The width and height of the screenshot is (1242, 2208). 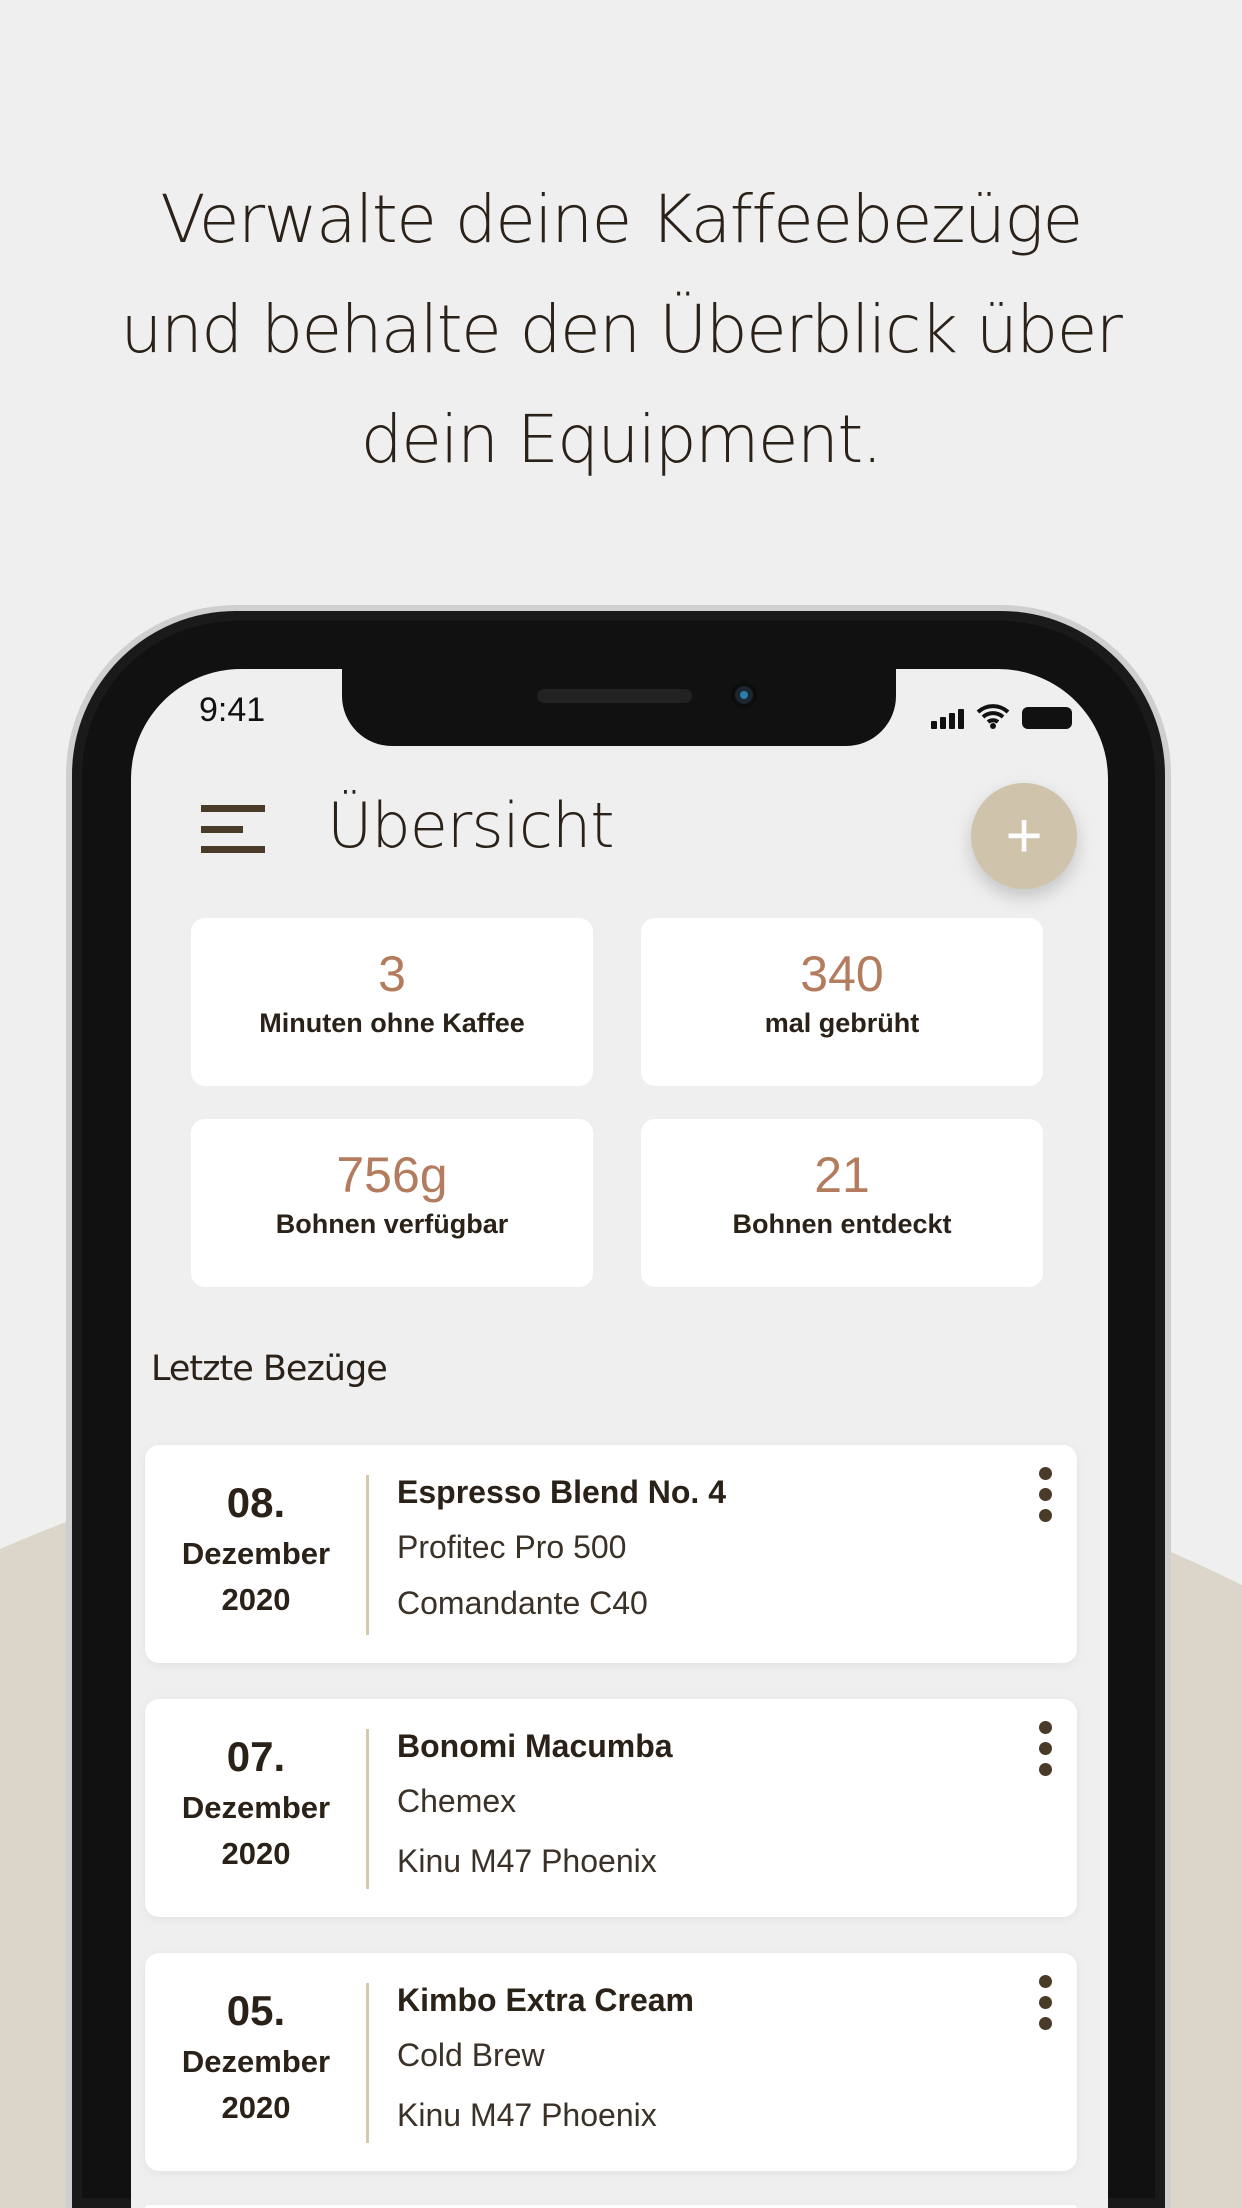 What do you see at coordinates (619, 707) in the screenshot?
I see `notch` at bounding box center [619, 707].